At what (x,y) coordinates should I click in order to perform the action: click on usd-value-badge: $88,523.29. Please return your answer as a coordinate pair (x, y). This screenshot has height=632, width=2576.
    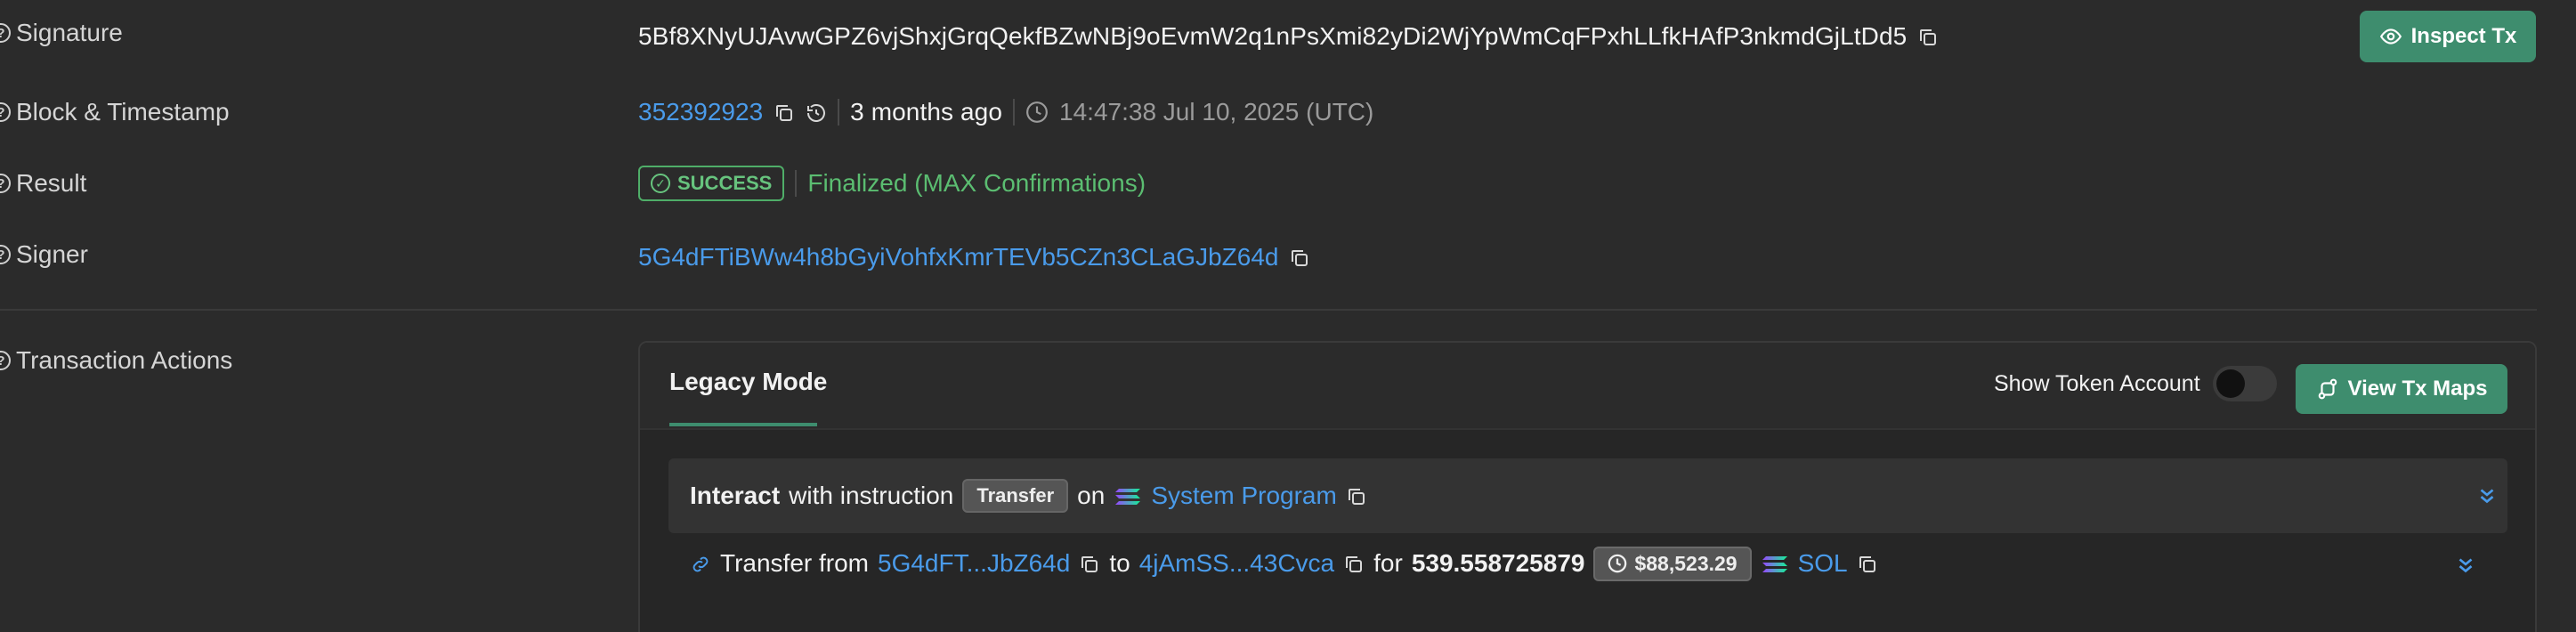
    Looking at the image, I should click on (1672, 563).